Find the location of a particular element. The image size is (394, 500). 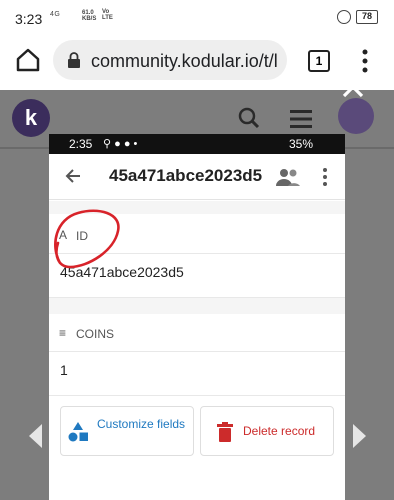

rotation-lock-icon is located at coordinates (344, 17).